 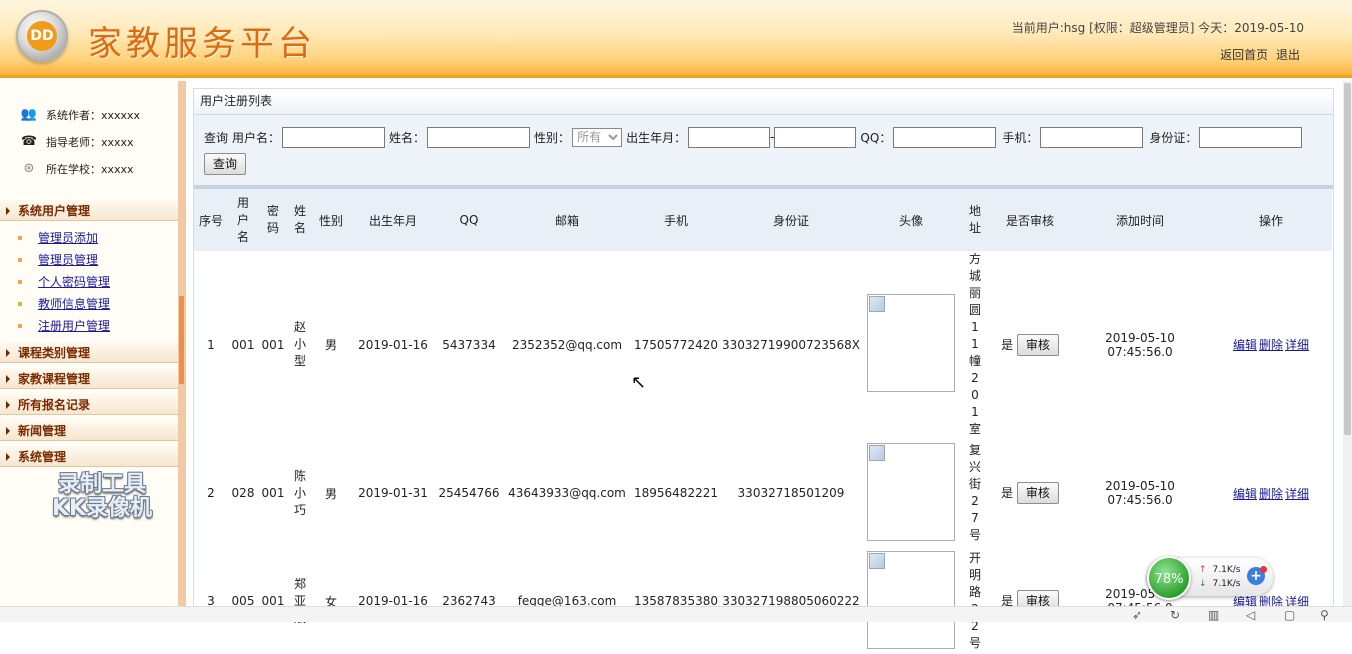 I want to click on menu-group-system-users: 系统用户管理, so click(x=89, y=210).